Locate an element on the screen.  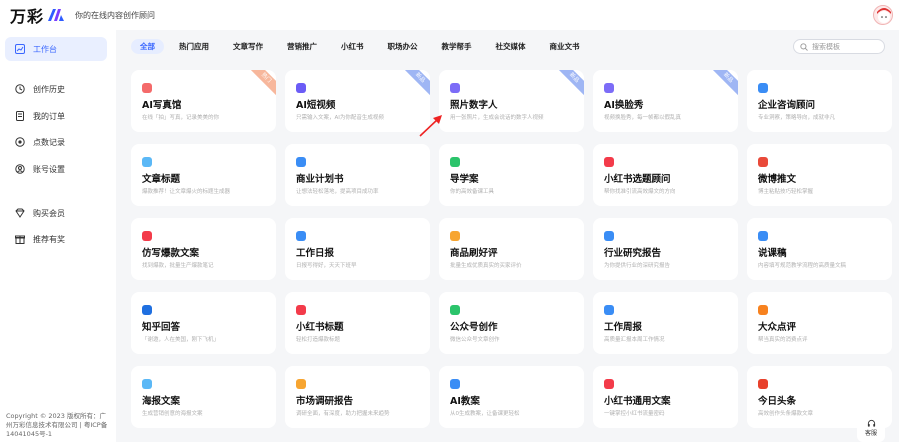
template-description: 找到爆款，批量生产爆款笔记 is located at coordinates (178, 266).